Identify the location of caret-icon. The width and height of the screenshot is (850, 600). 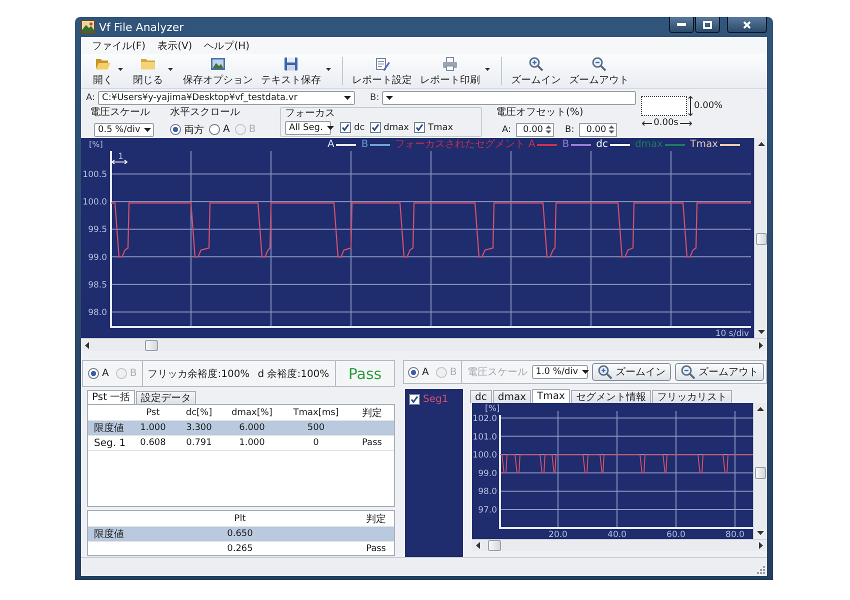
(348, 98).